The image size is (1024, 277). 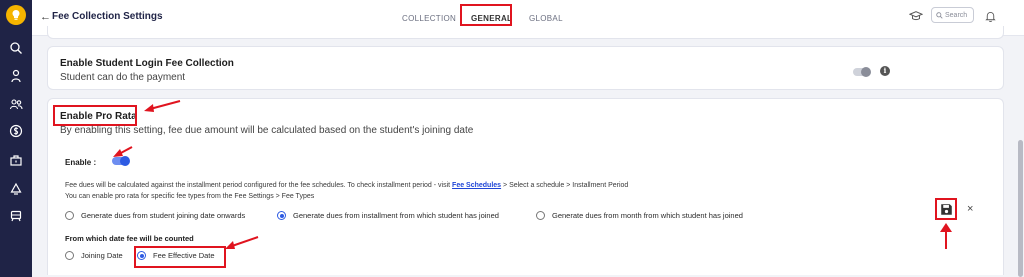 I want to click on recycle-icon, so click(x=16, y=189).